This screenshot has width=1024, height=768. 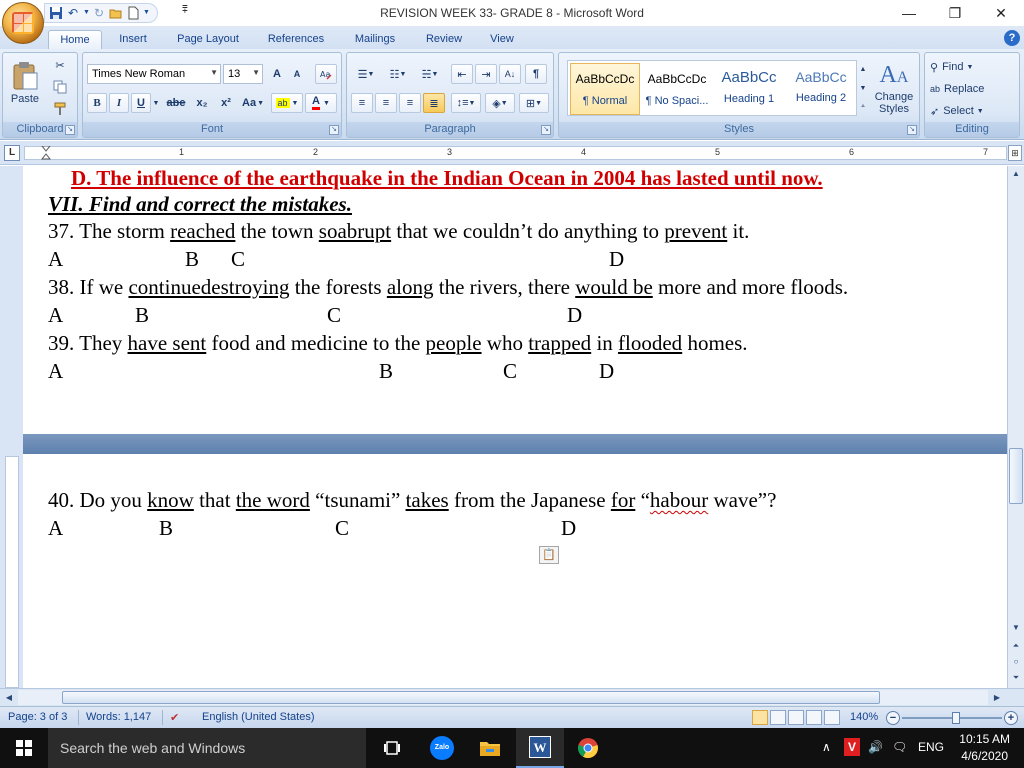 What do you see at coordinates (997, 697) in the screenshot?
I see `scroll-right-icon: ▶` at bounding box center [997, 697].